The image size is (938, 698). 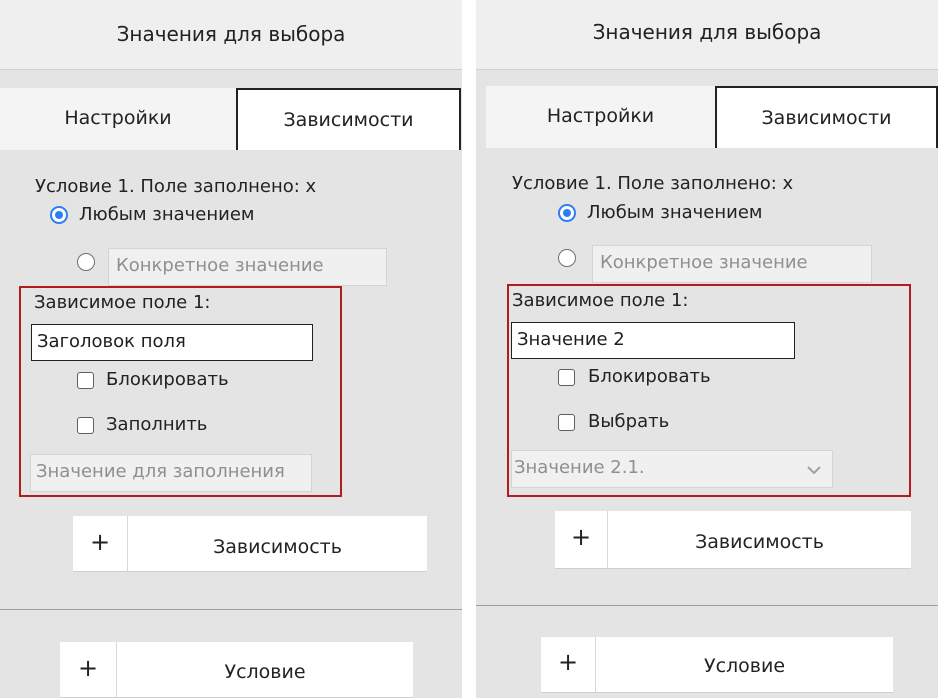 I want to click on fill-value-input: Значение для заполнения, so click(x=171, y=473).